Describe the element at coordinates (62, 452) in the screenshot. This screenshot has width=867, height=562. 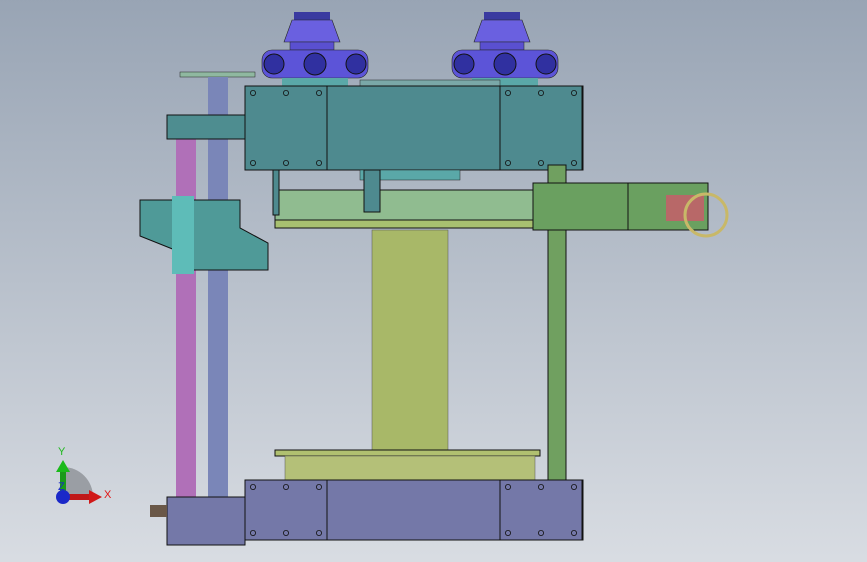
I see `y-axis-label: Y` at that location.